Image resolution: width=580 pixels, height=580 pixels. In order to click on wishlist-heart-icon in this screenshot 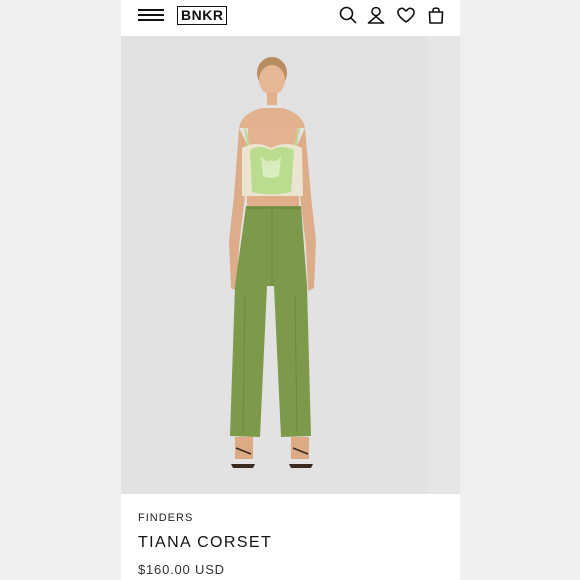, I will do `click(406, 15)`.